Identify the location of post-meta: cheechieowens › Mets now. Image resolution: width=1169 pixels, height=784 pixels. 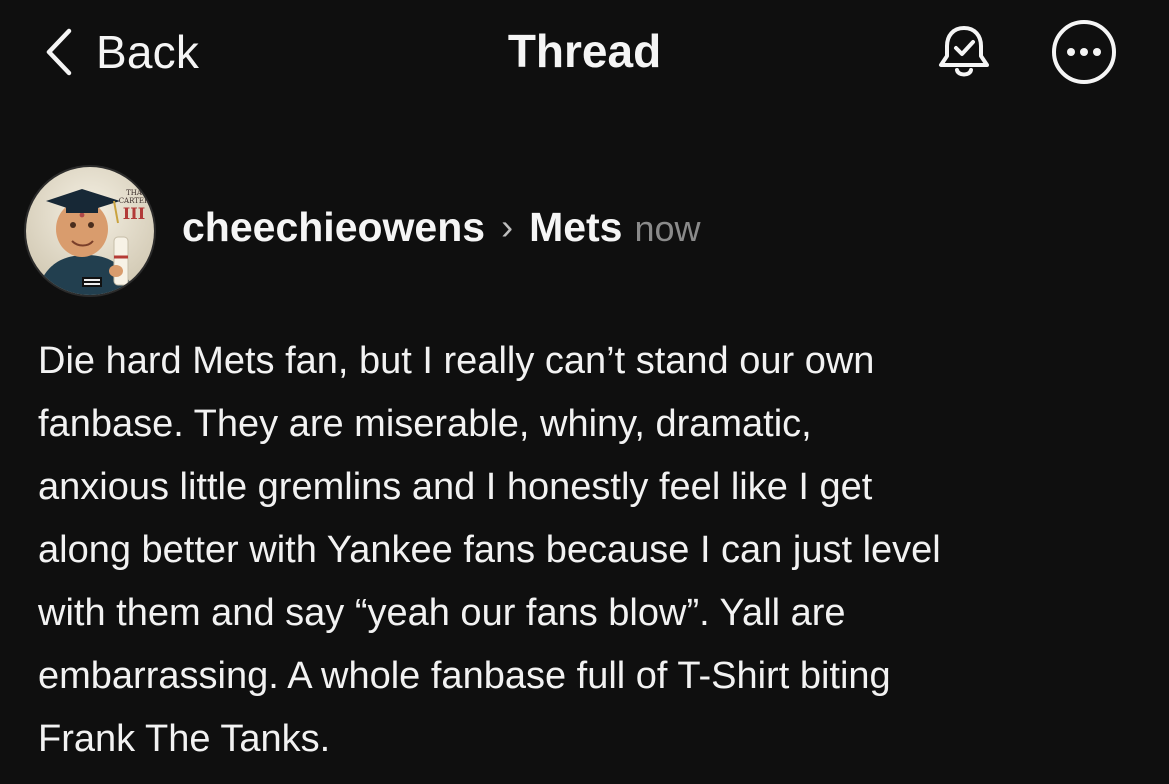
(441, 227).